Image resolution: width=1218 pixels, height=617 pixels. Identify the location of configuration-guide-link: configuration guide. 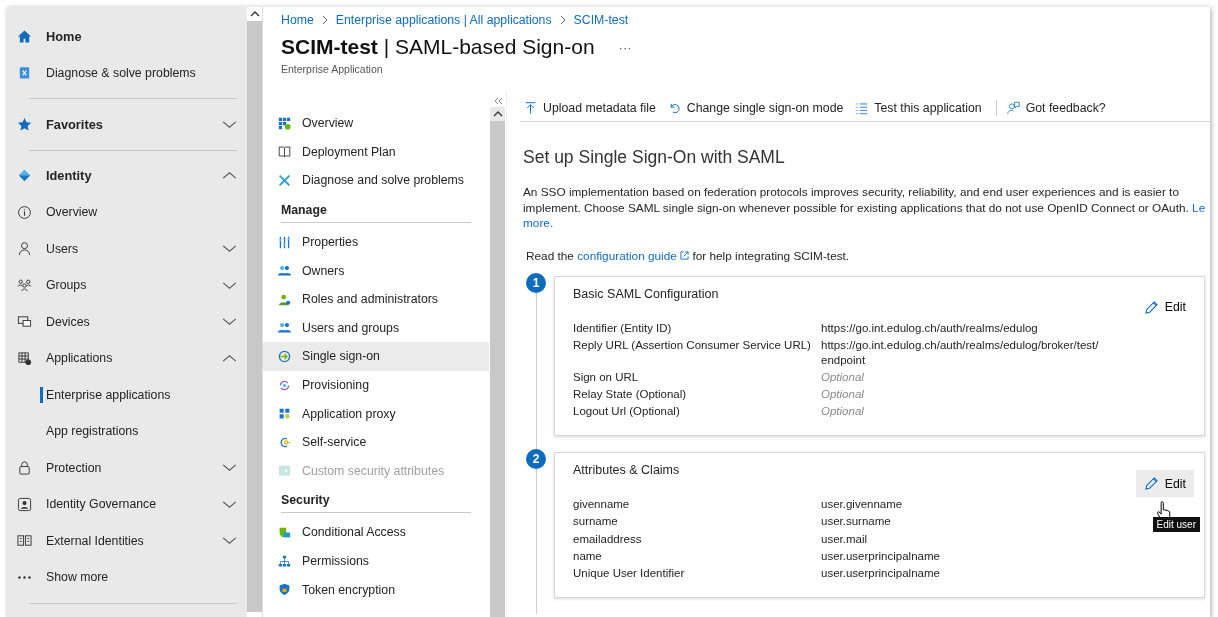
(633, 255).